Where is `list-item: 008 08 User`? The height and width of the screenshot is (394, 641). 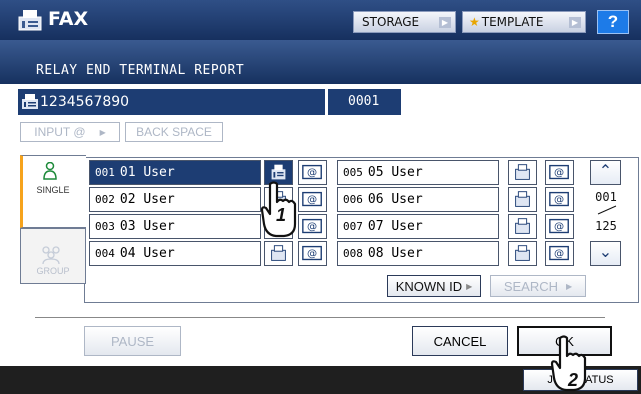
list-item: 008 08 User is located at coordinates (418, 253).